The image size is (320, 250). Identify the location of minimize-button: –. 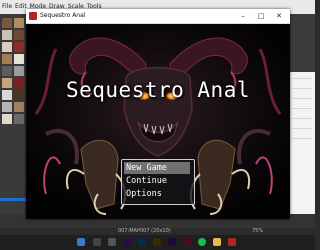
(243, 16).